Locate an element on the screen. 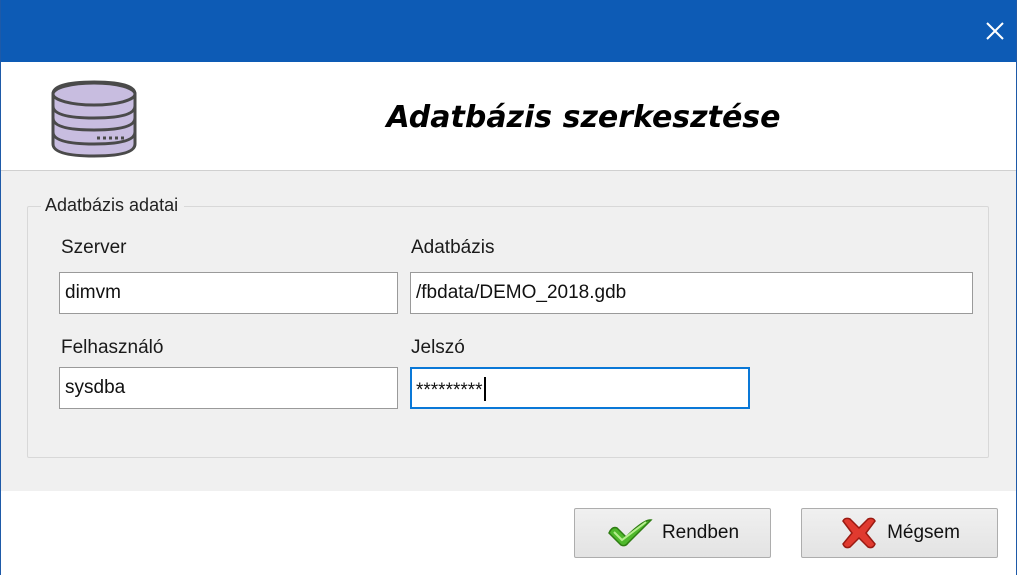 The image size is (1017, 575). database-label: Adatbázis is located at coordinates (453, 247).